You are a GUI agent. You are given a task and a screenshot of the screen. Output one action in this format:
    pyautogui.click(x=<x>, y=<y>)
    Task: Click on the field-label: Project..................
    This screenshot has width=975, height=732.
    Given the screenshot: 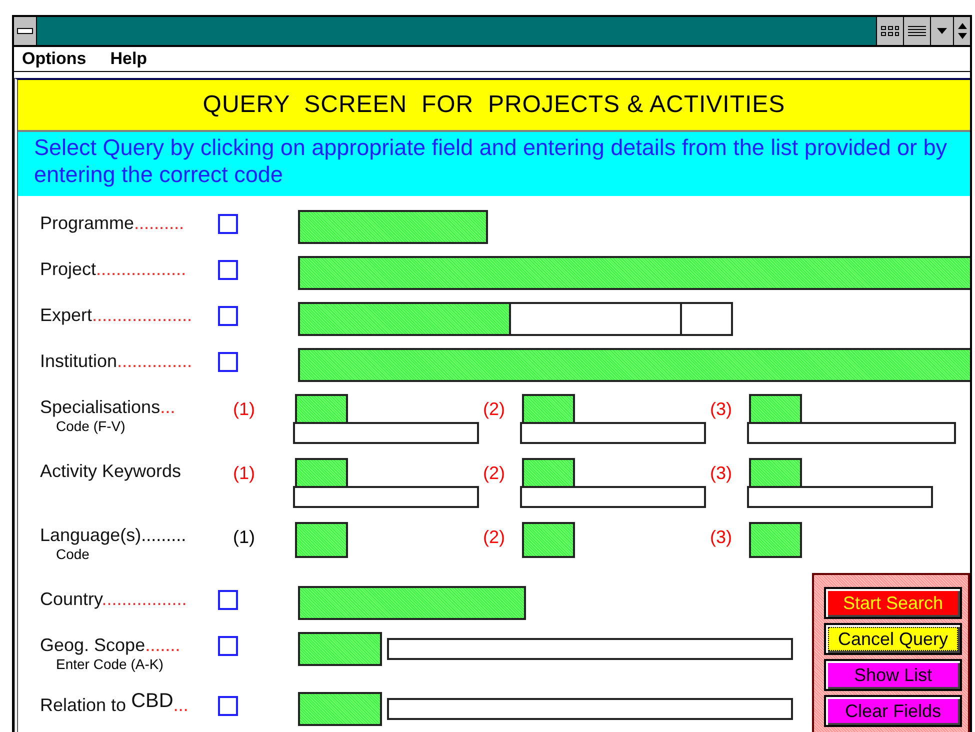 What is the action you would take?
    pyautogui.click(x=114, y=269)
    